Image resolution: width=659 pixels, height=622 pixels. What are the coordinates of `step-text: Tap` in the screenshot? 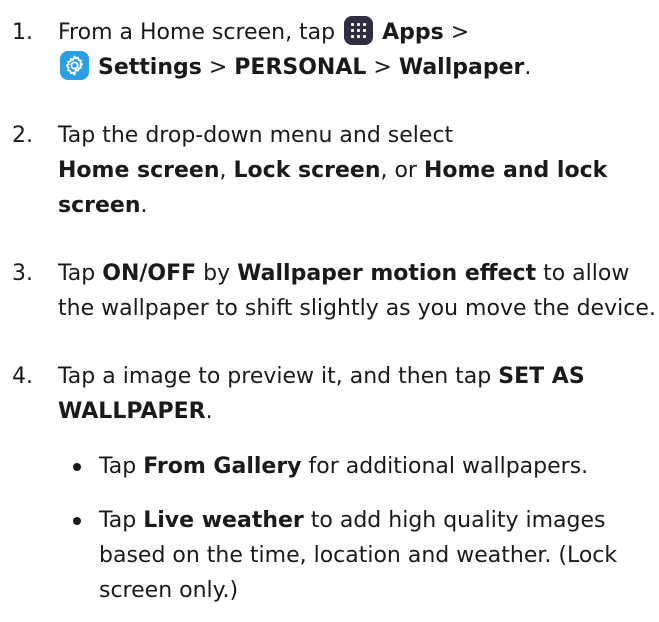 It's located at (77, 273).